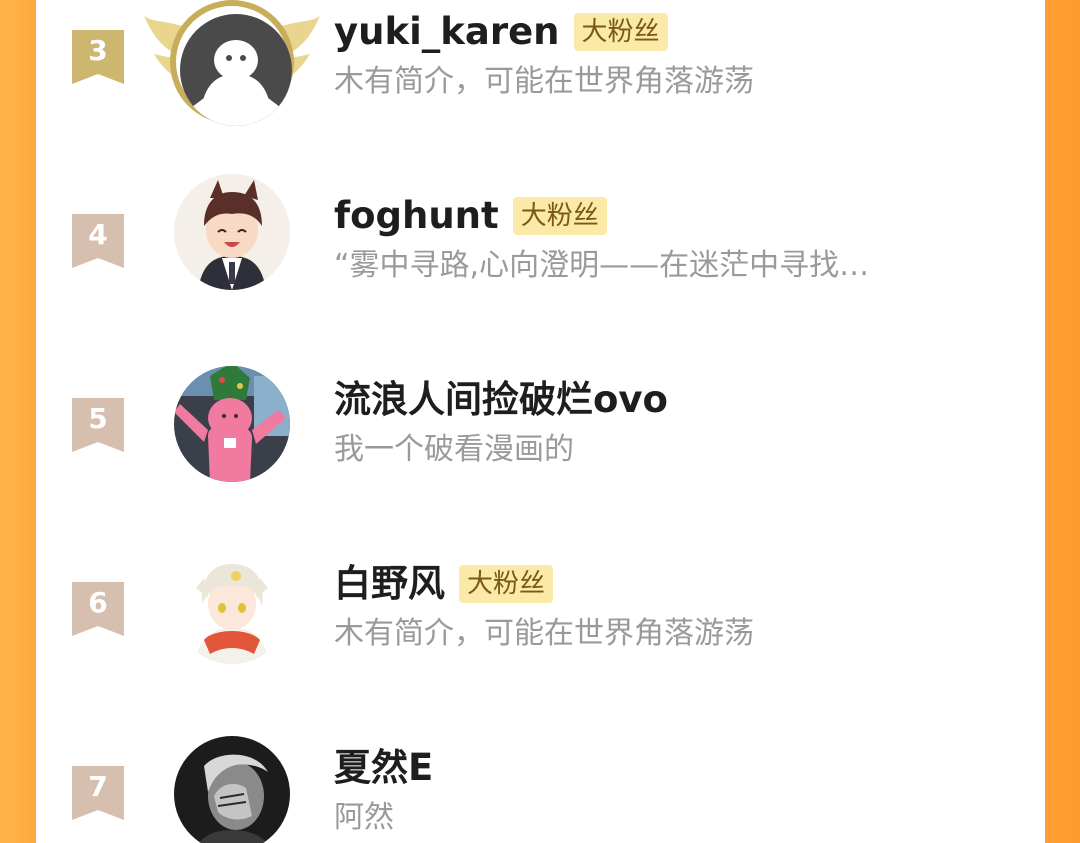  Describe the element at coordinates (501, 400) in the screenshot. I see `username: 流浪人间捡破烂ovo` at that location.